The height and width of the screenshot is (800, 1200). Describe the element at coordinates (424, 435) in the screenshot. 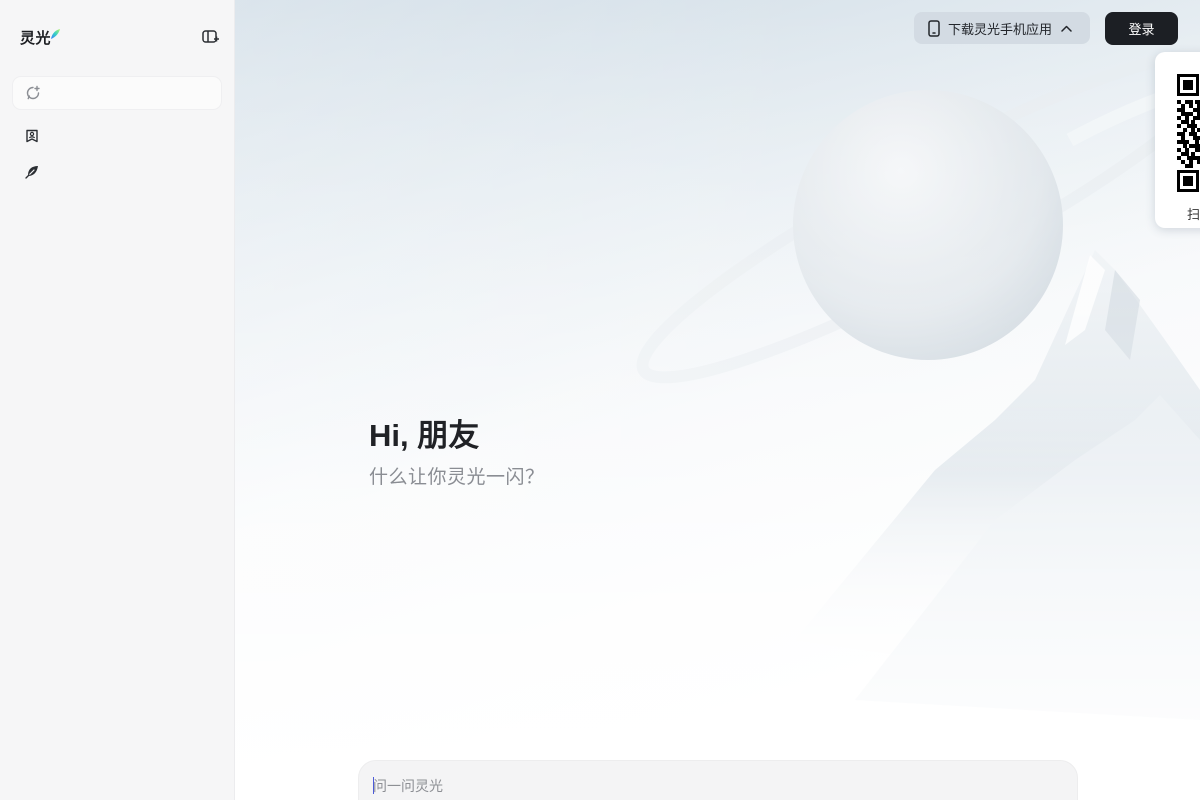

I see `greeting-title: Hi, 朋友` at that location.